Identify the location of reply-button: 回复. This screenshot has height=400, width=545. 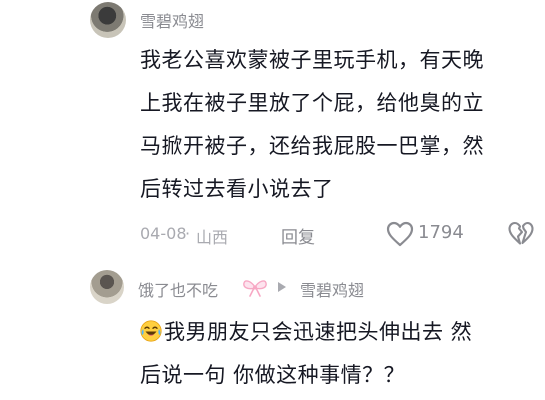
(298, 235).